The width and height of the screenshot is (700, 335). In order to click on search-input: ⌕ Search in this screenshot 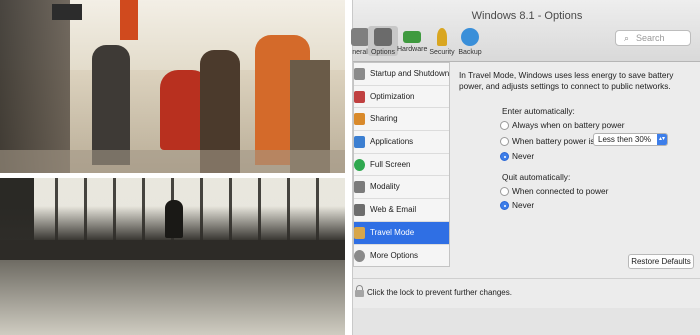, I will do `click(653, 38)`.